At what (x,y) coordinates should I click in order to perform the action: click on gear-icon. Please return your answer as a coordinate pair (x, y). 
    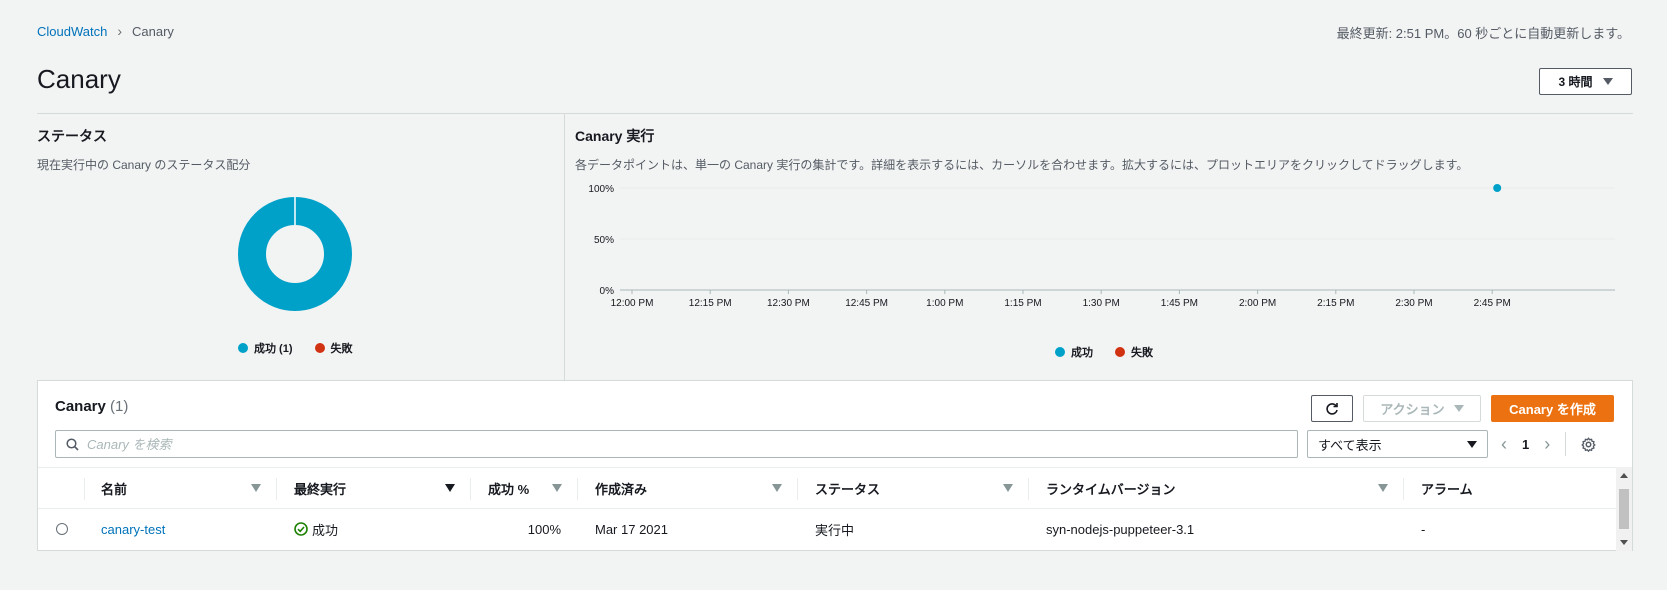
    Looking at the image, I should click on (1588, 444).